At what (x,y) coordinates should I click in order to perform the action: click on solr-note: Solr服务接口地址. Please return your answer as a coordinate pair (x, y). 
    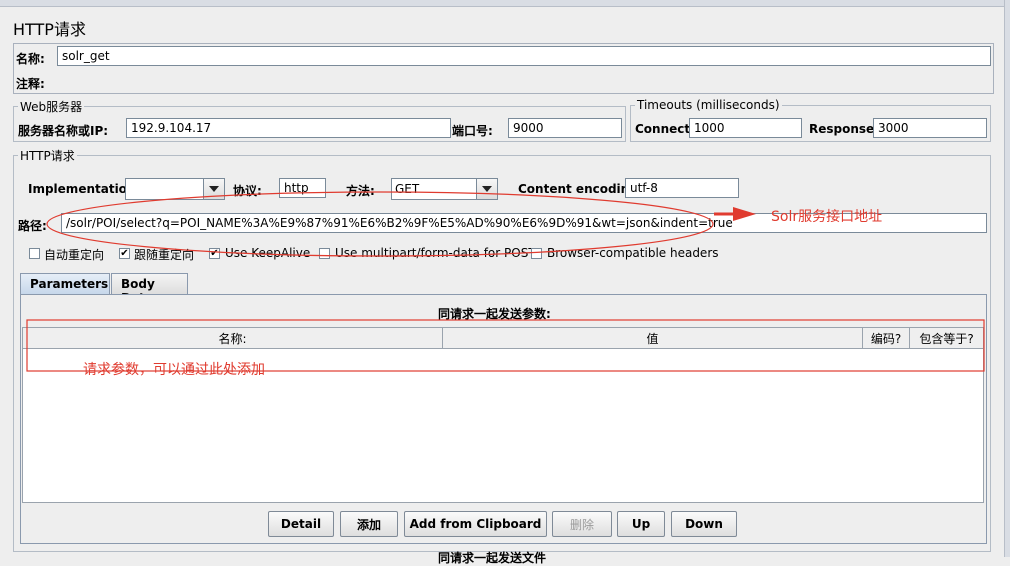
    Looking at the image, I should click on (827, 217).